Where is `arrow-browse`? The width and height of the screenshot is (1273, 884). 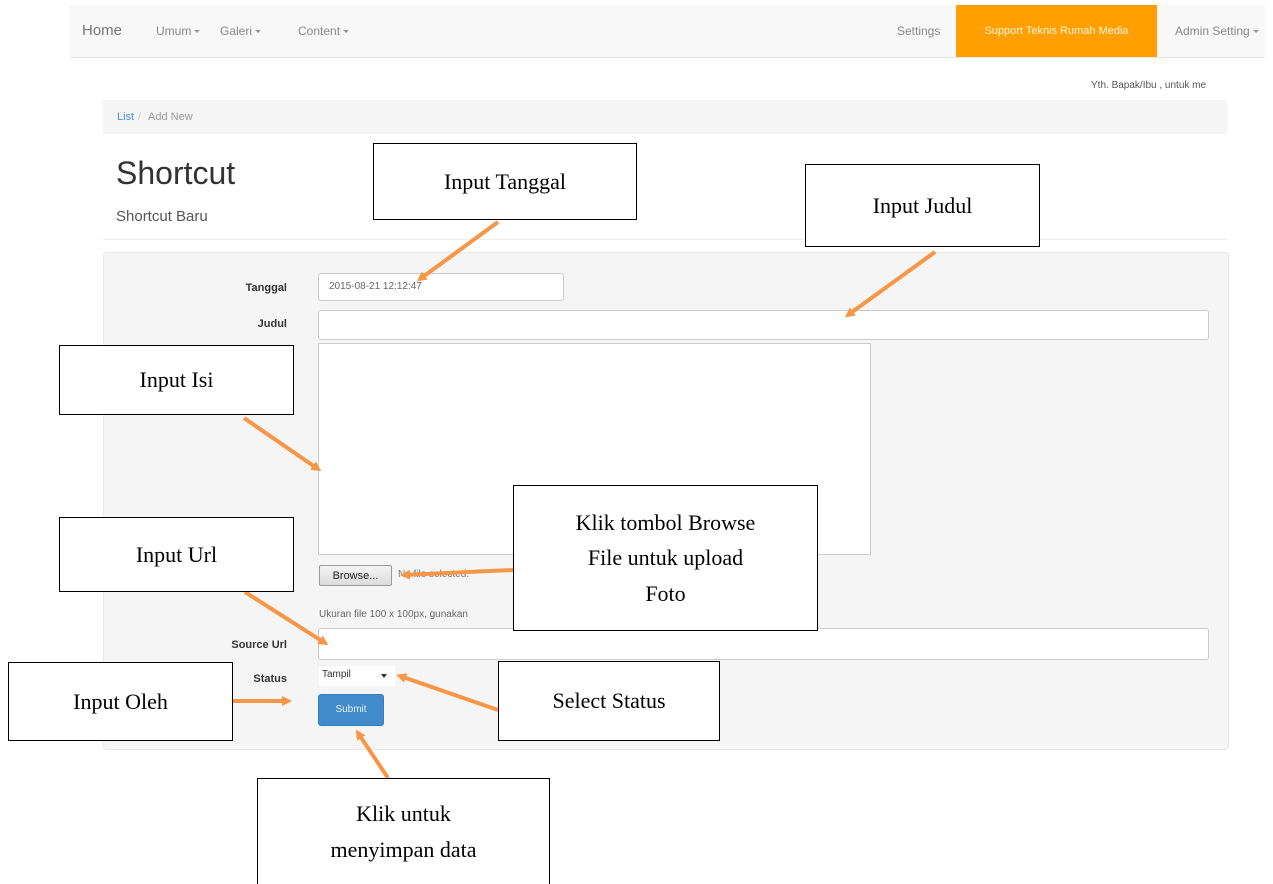 arrow-browse is located at coordinates (457, 574).